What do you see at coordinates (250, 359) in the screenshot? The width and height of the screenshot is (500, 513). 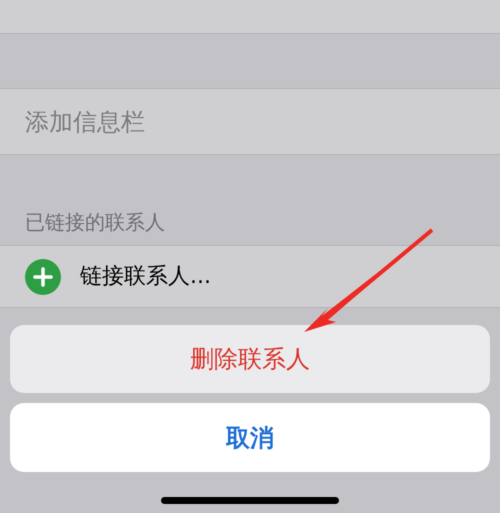 I see `action-button: 删除联系人` at bounding box center [250, 359].